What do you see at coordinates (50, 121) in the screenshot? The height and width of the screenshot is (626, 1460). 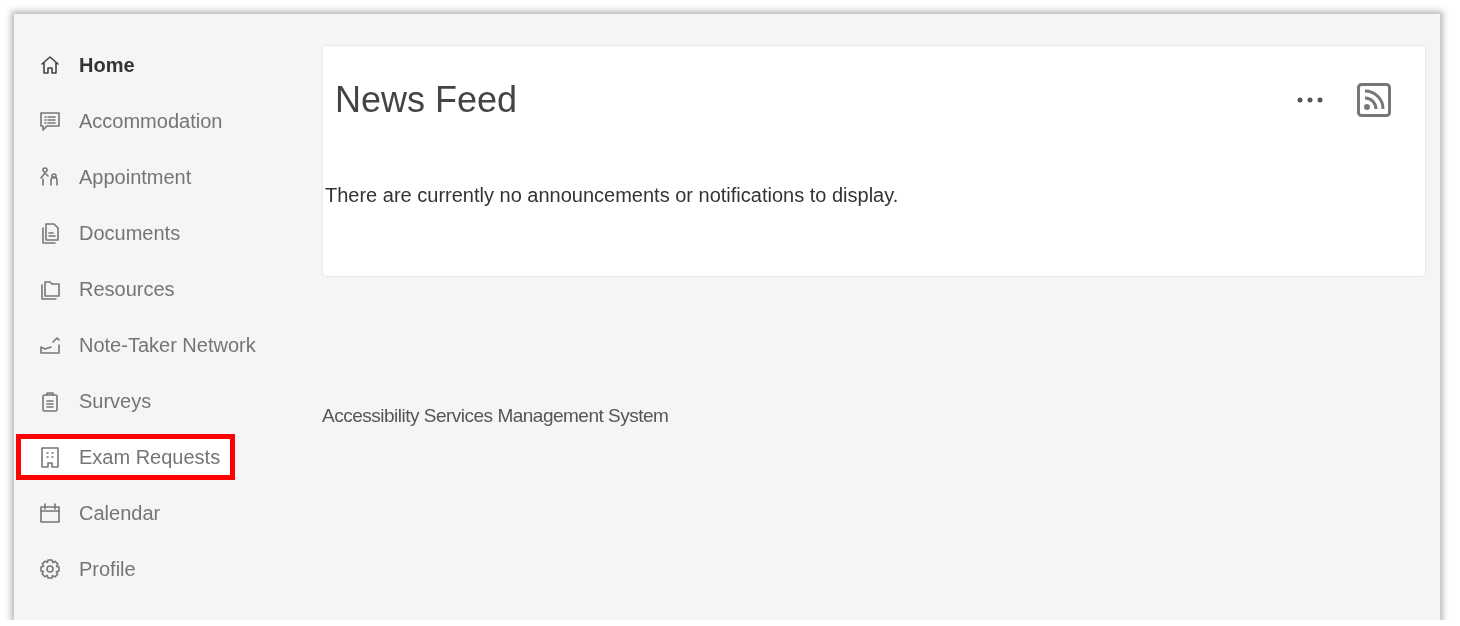 I see `speech-bubble-icon` at bounding box center [50, 121].